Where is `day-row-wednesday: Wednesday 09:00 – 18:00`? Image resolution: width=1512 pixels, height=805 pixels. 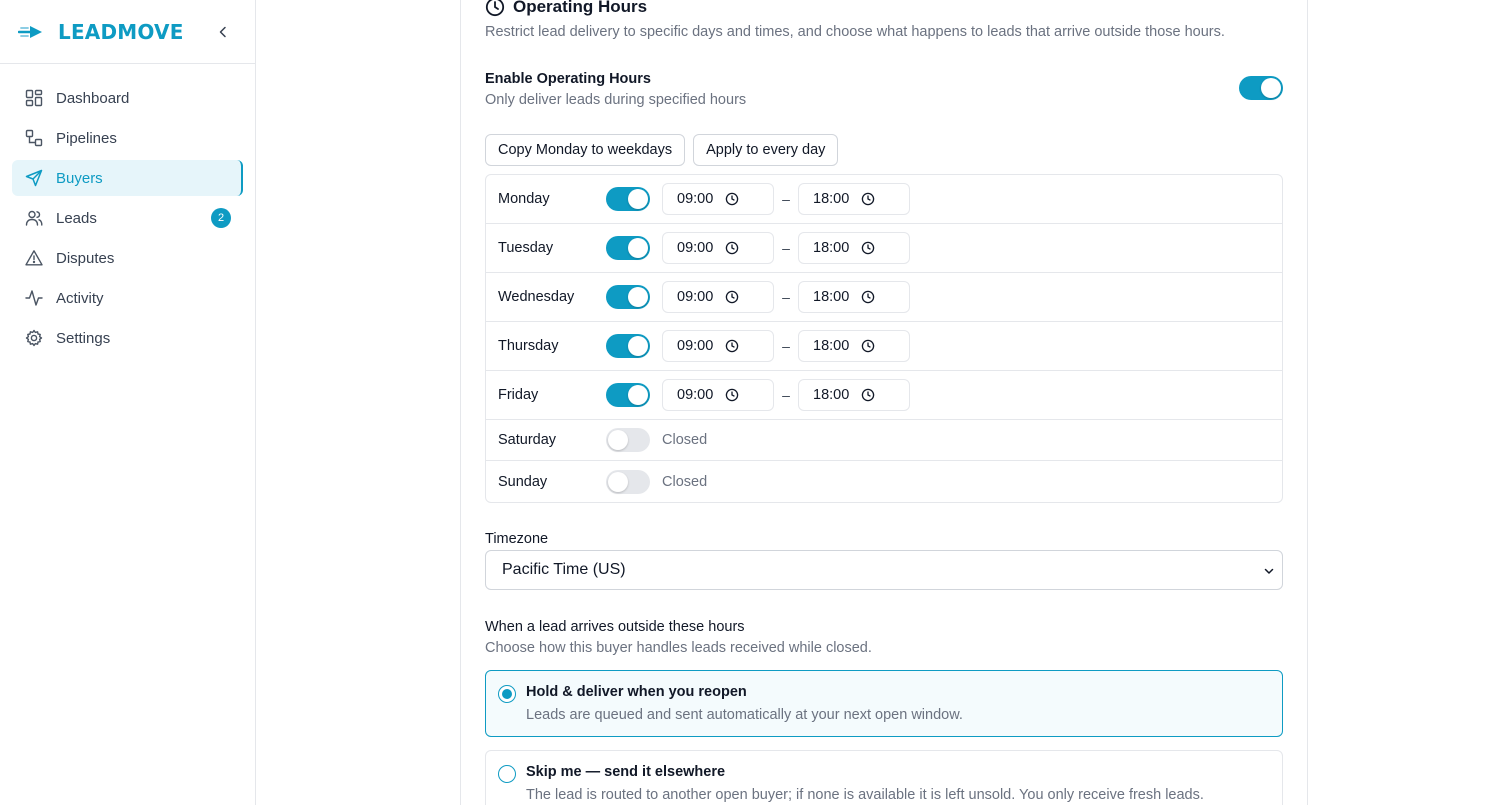
day-row-wednesday: Wednesday 09:00 – 18:00 is located at coordinates (884, 297).